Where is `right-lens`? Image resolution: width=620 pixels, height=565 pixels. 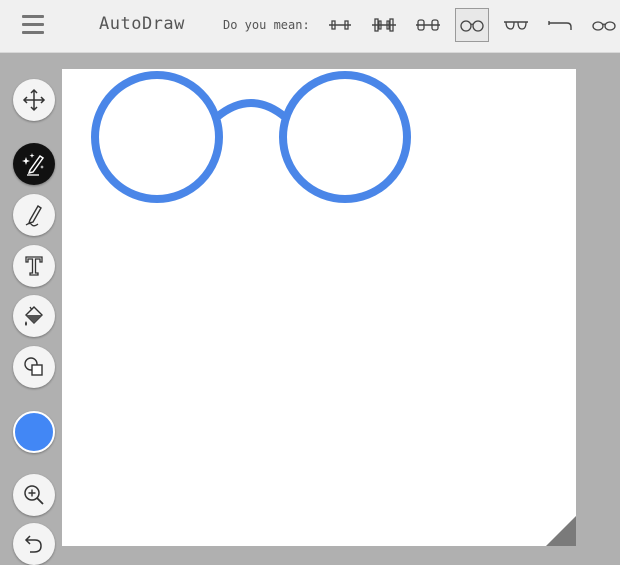
right-lens is located at coordinates (345, 137).